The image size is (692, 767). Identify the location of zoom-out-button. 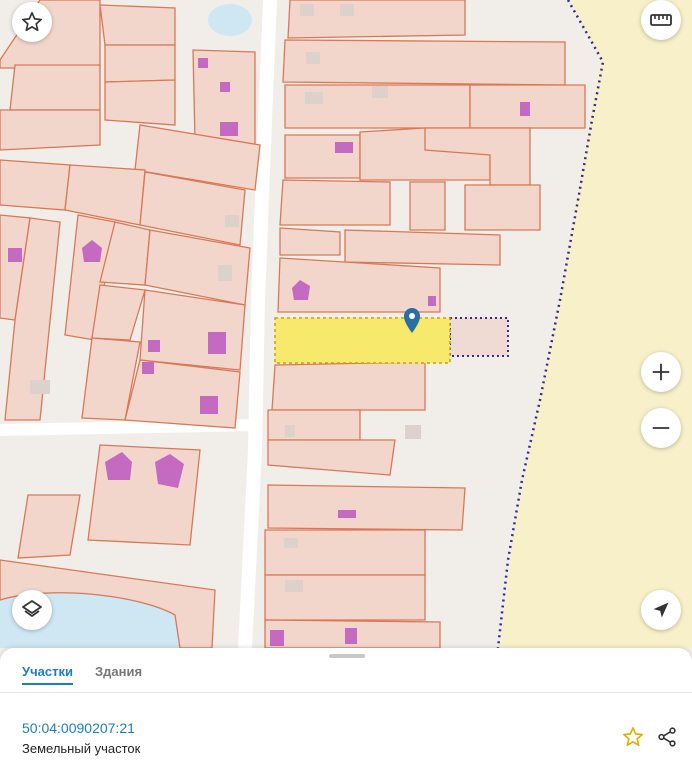
(661, 428).